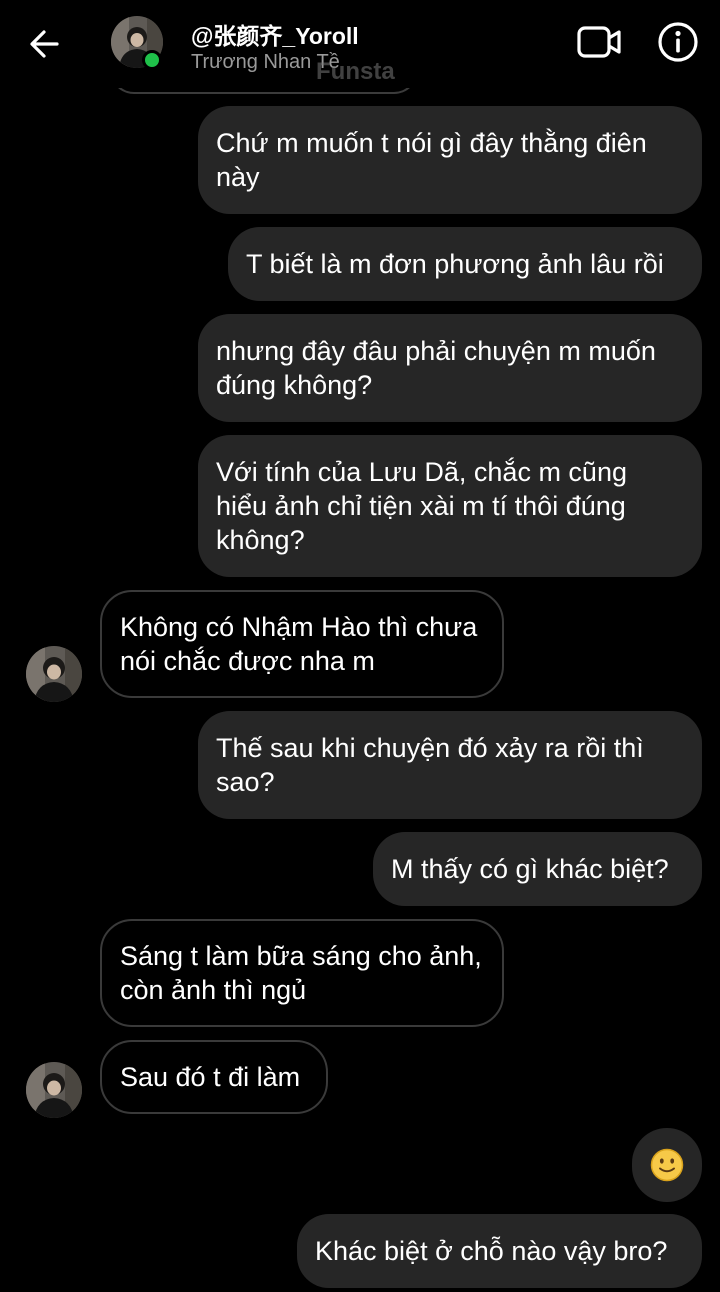  What do you see at coordinates (152, 60) in the screenshot?
I see `online-status-dot` at bounding box center [152, 60].